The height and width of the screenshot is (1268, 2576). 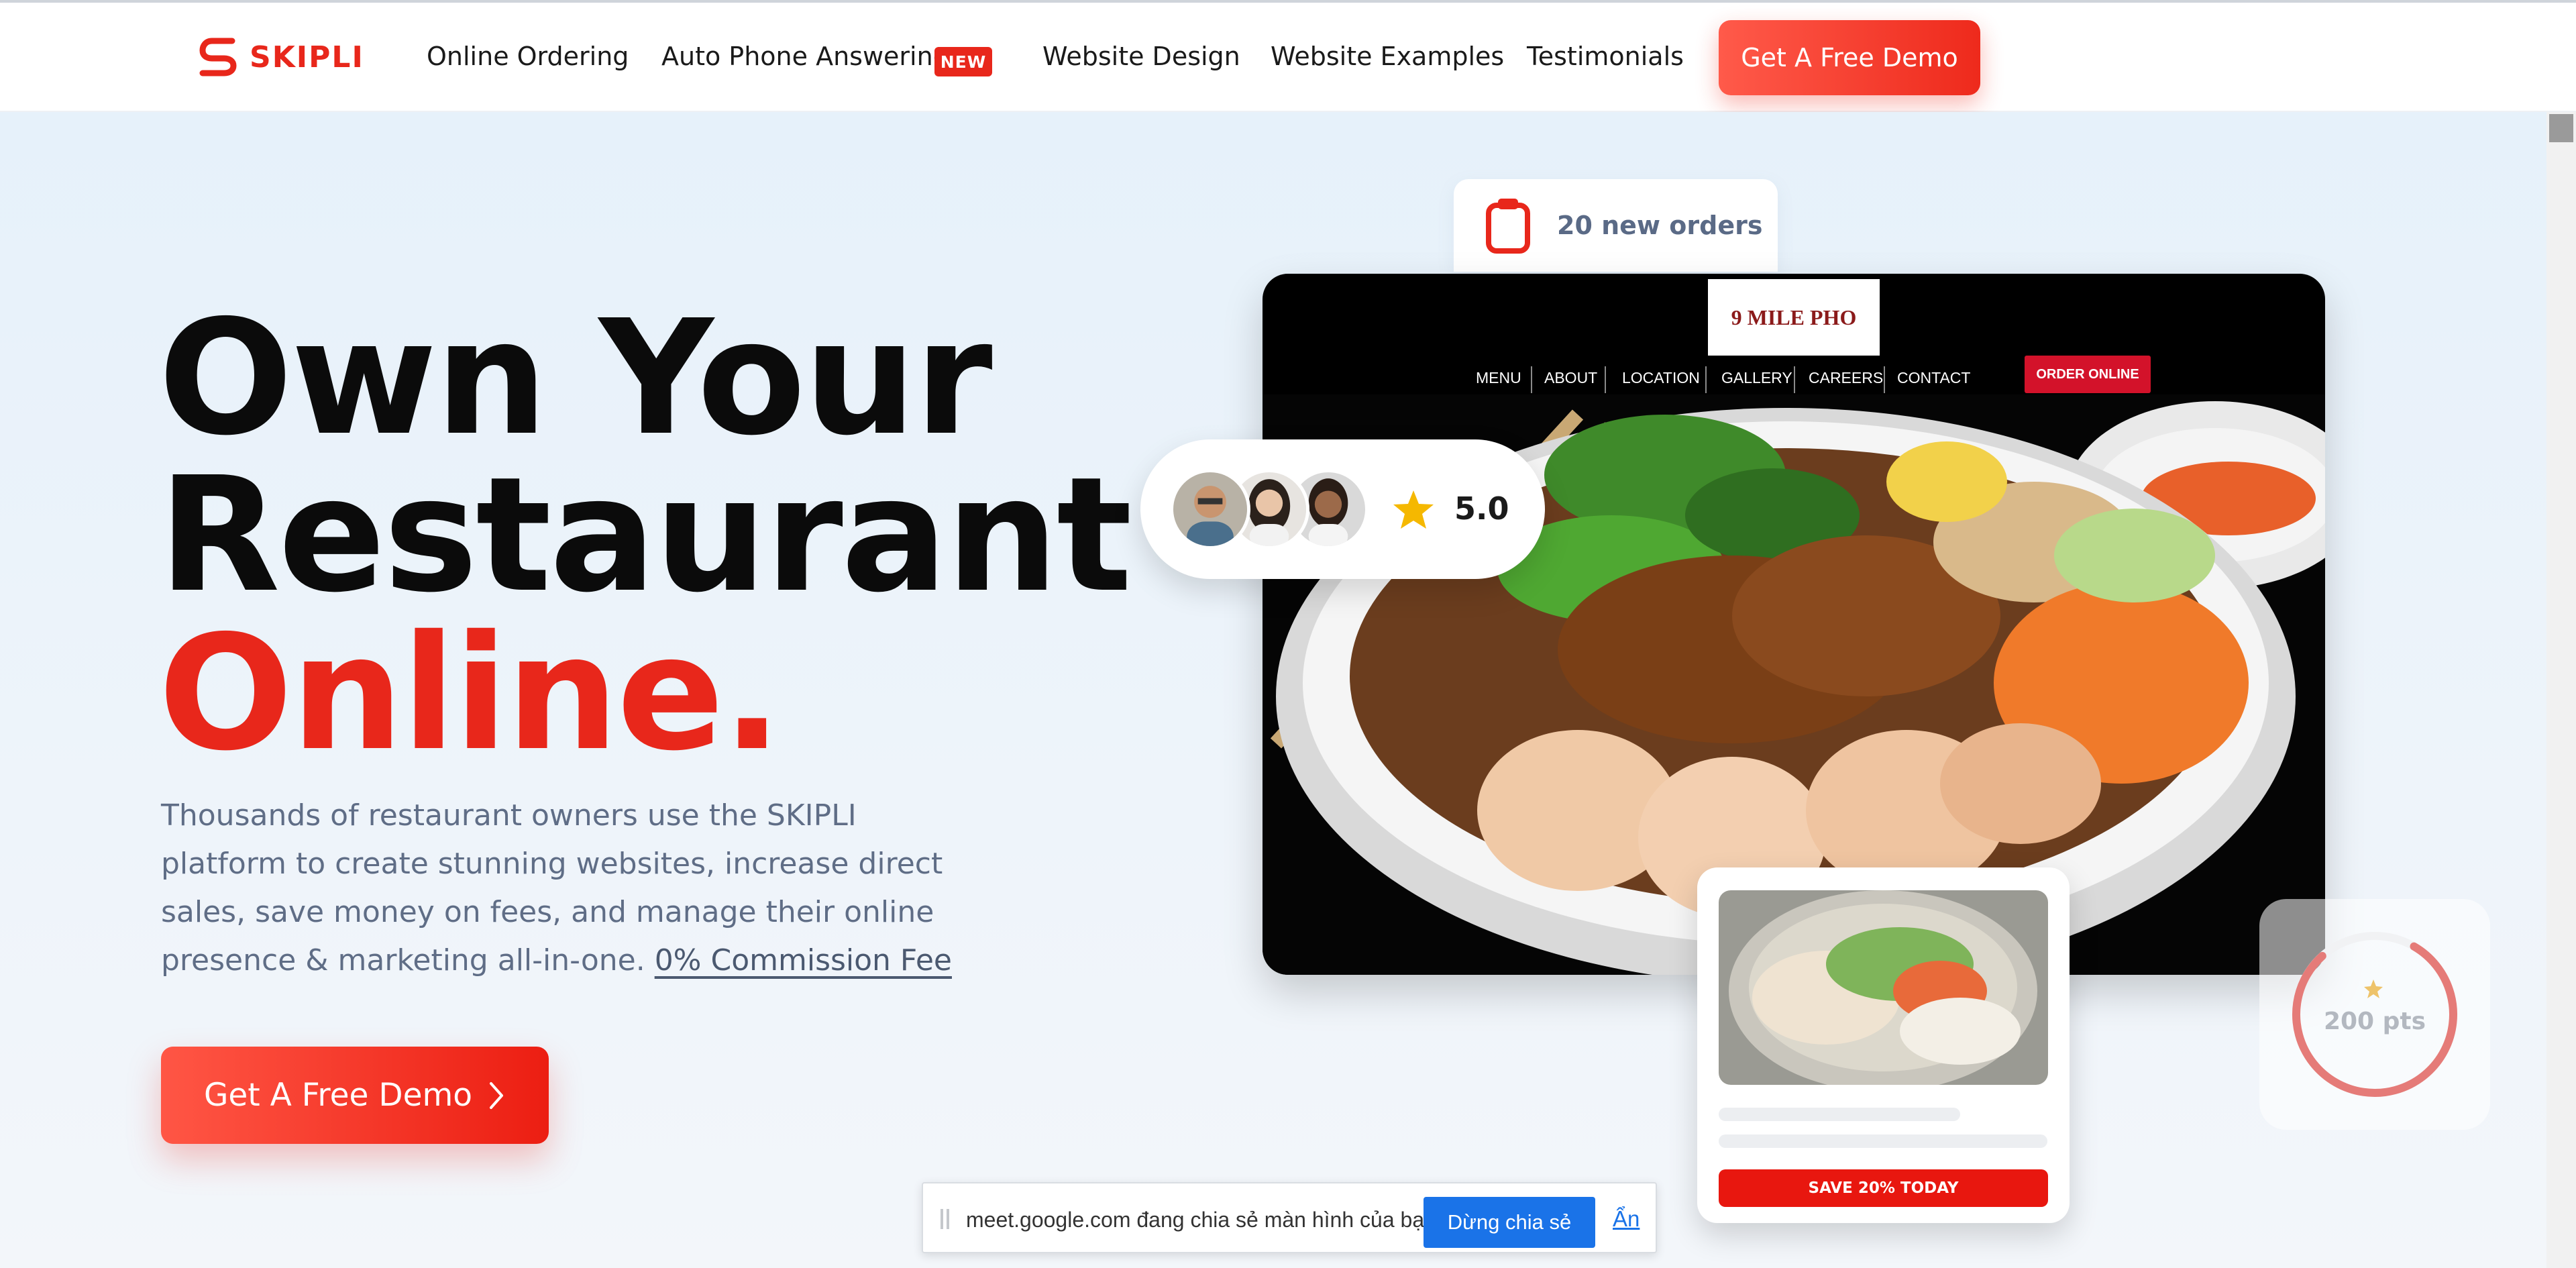 What do you see at coordinates (1661, 378) in the screenshot?
I see `restaurant-nav-location: LOCATION` at bounding box center [1661, 378].